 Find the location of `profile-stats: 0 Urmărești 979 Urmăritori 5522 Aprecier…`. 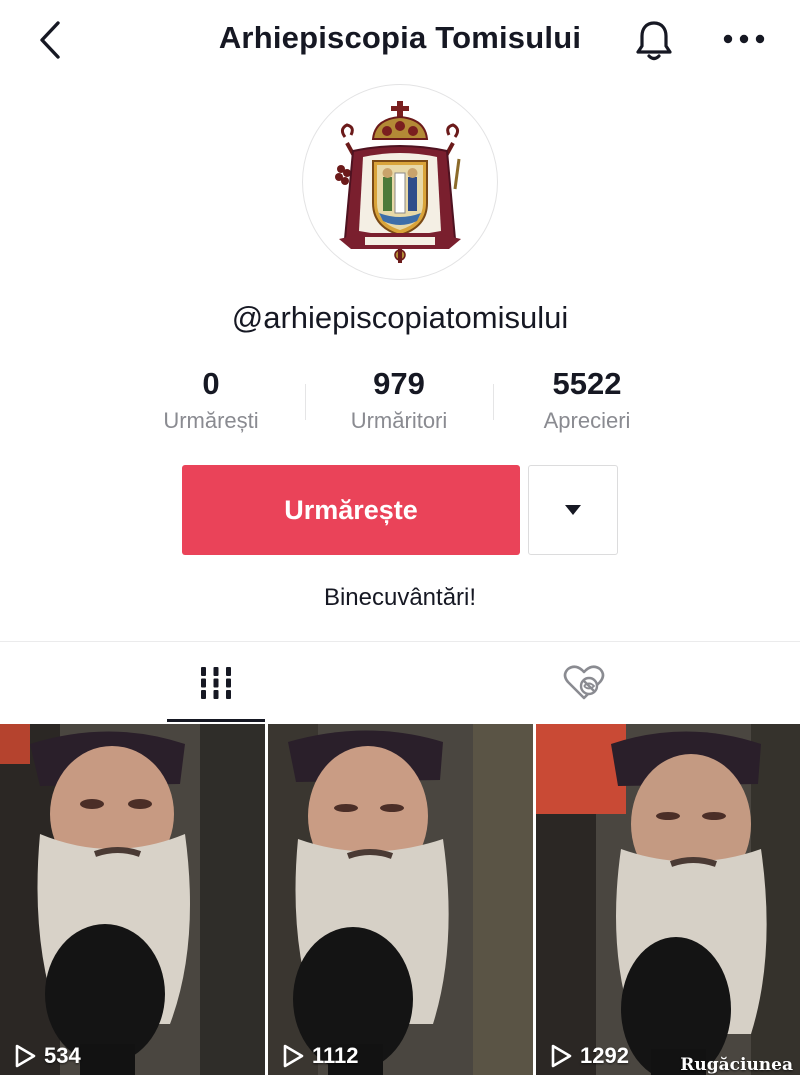

profile-stats: 0 Urmărești 979 Urmăritori 5522 Aprecier… is located at coordinates (400, 403).